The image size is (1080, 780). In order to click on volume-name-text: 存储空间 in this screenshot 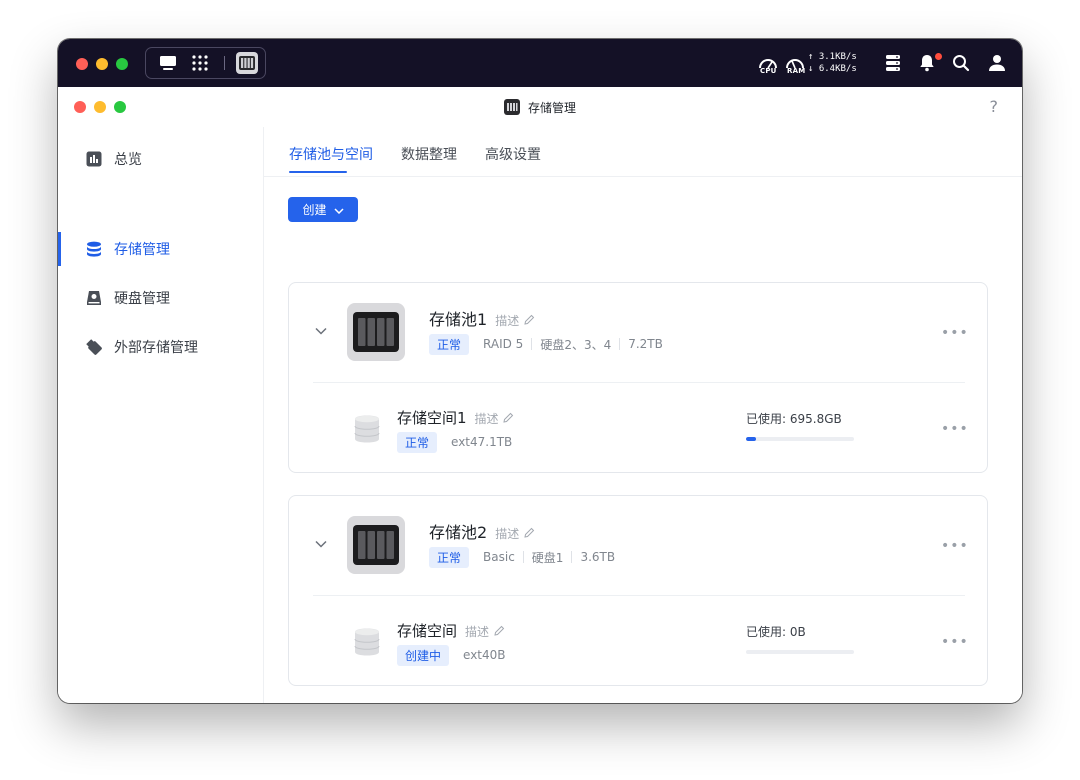, I will do `click(427, 631)`.